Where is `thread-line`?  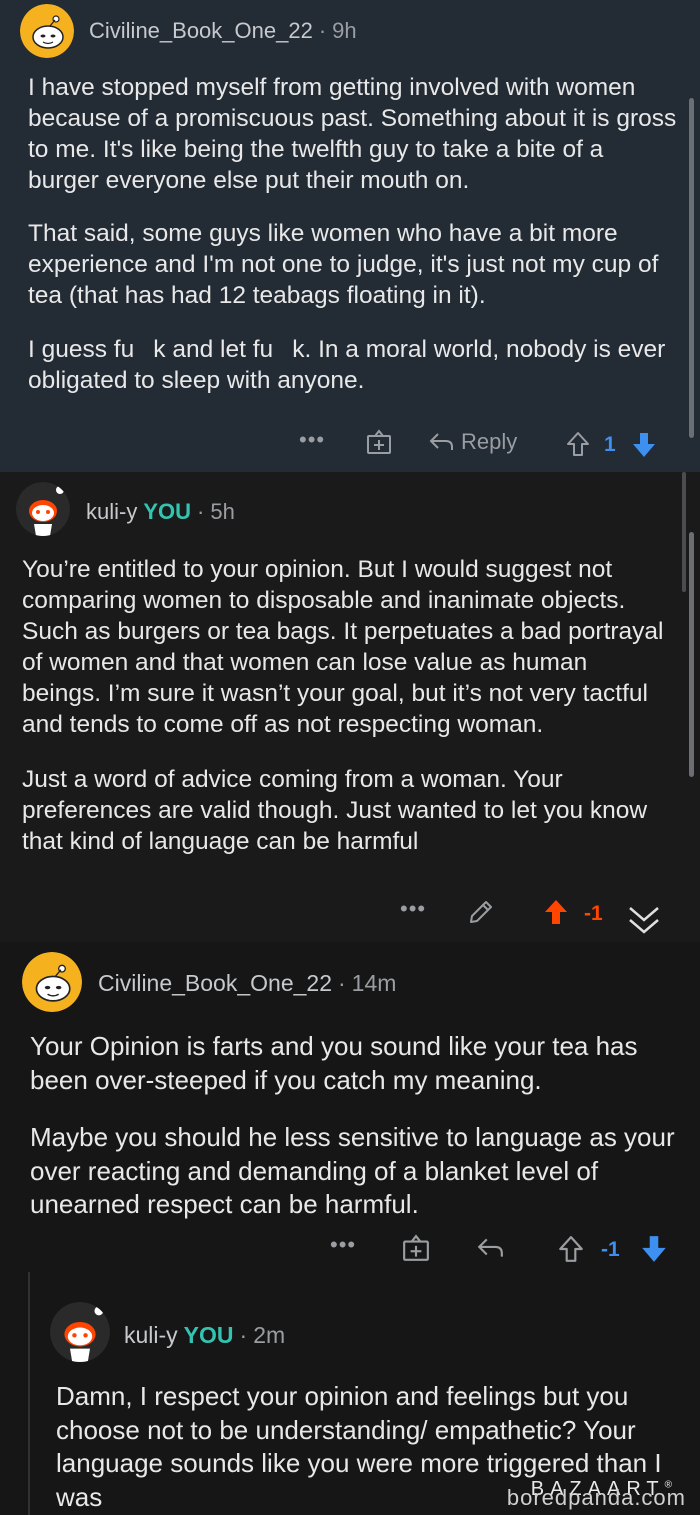
thread-line is located at coordinates (29, 1393).